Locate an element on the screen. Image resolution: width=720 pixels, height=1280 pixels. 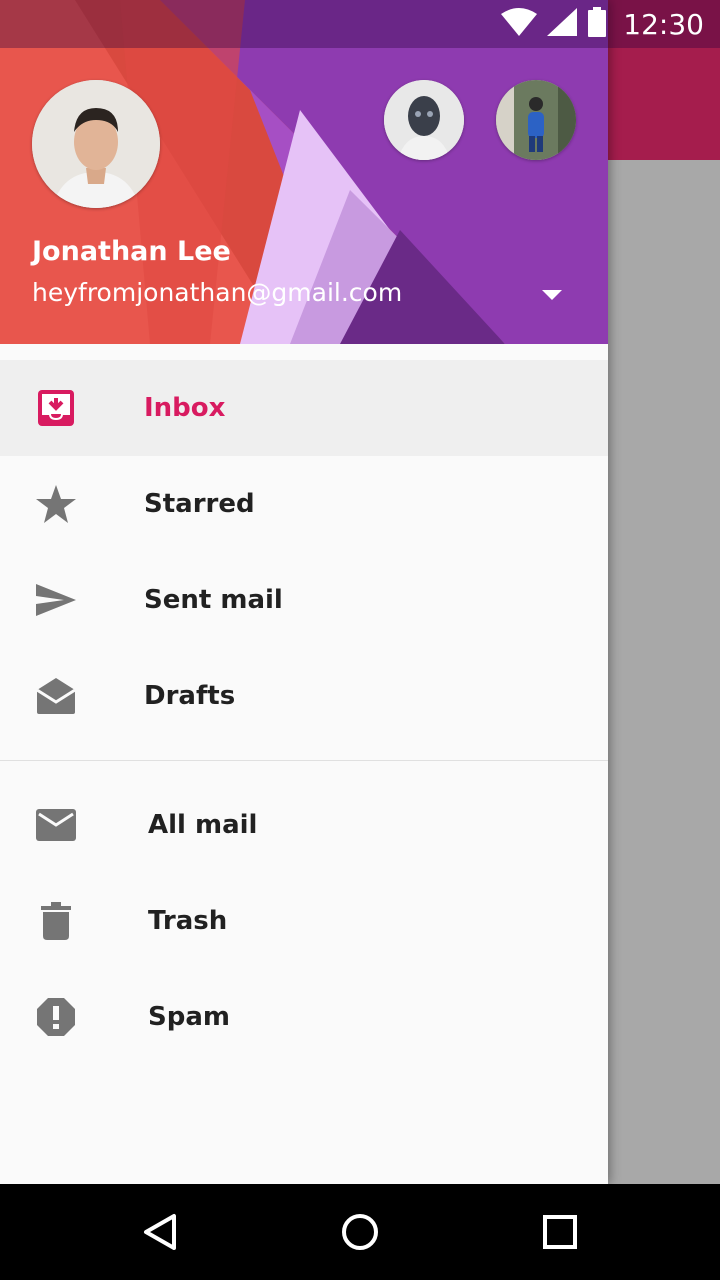
back-triangle-icon is located at coordinates (160, 1232).